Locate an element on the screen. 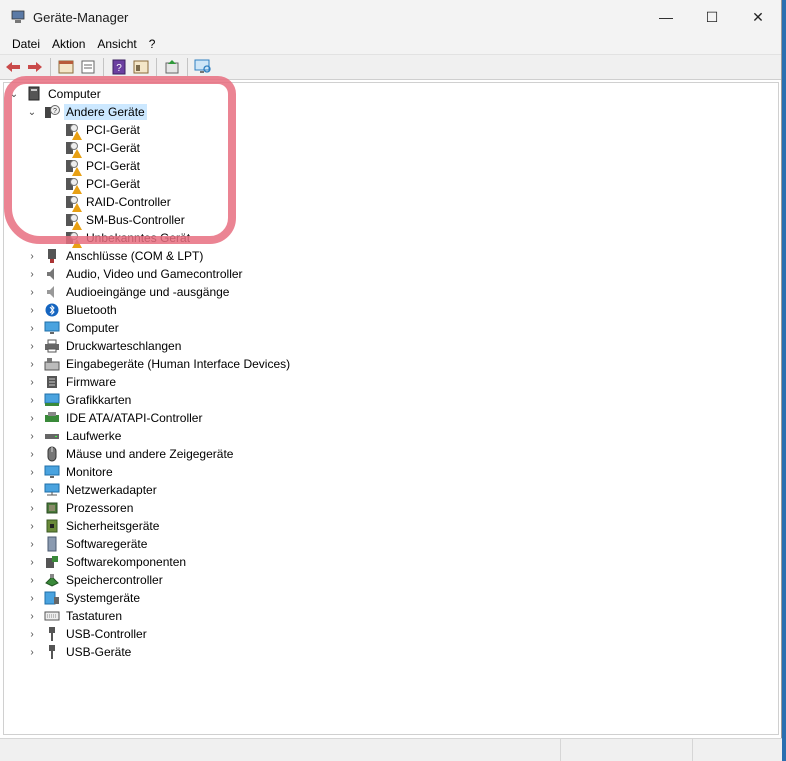 This screenshot has width=786, height=761. category-item: › Sicherheitsgeräte is located at coordinates (93, 526).